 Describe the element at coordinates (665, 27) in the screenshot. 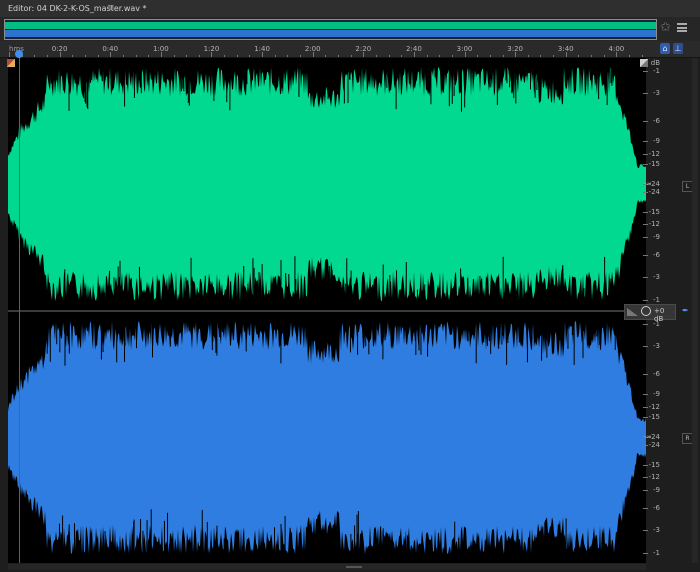

I see `star-icon: ✩` at that location.